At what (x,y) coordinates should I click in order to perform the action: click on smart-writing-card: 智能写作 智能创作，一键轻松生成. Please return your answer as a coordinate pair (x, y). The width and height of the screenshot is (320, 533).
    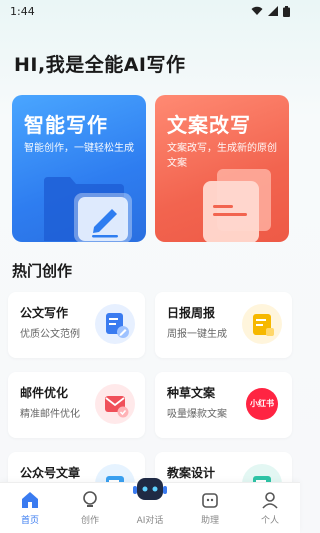
    Looking at the image, I should click on (79, 168).